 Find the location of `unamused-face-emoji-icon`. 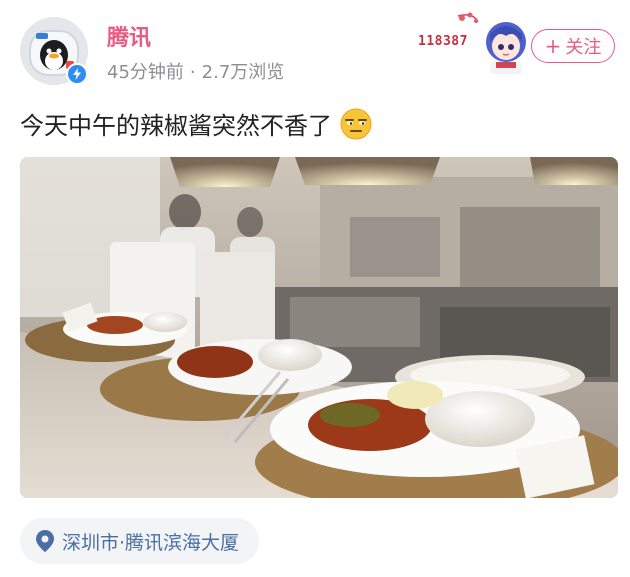

unamused-face-emoji-icon is located at coordinates (356, 123).